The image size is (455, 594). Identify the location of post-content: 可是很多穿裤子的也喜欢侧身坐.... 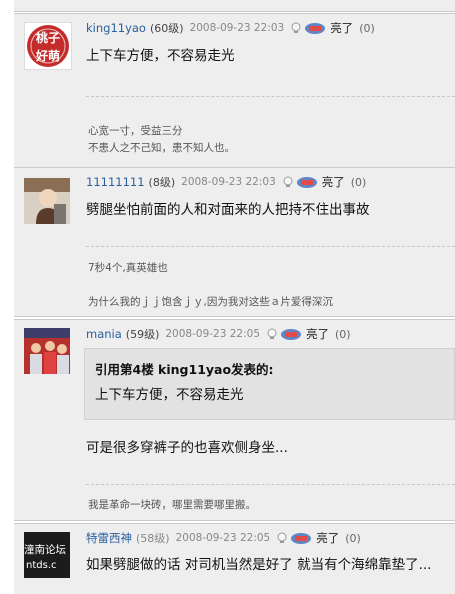
(187, 448).